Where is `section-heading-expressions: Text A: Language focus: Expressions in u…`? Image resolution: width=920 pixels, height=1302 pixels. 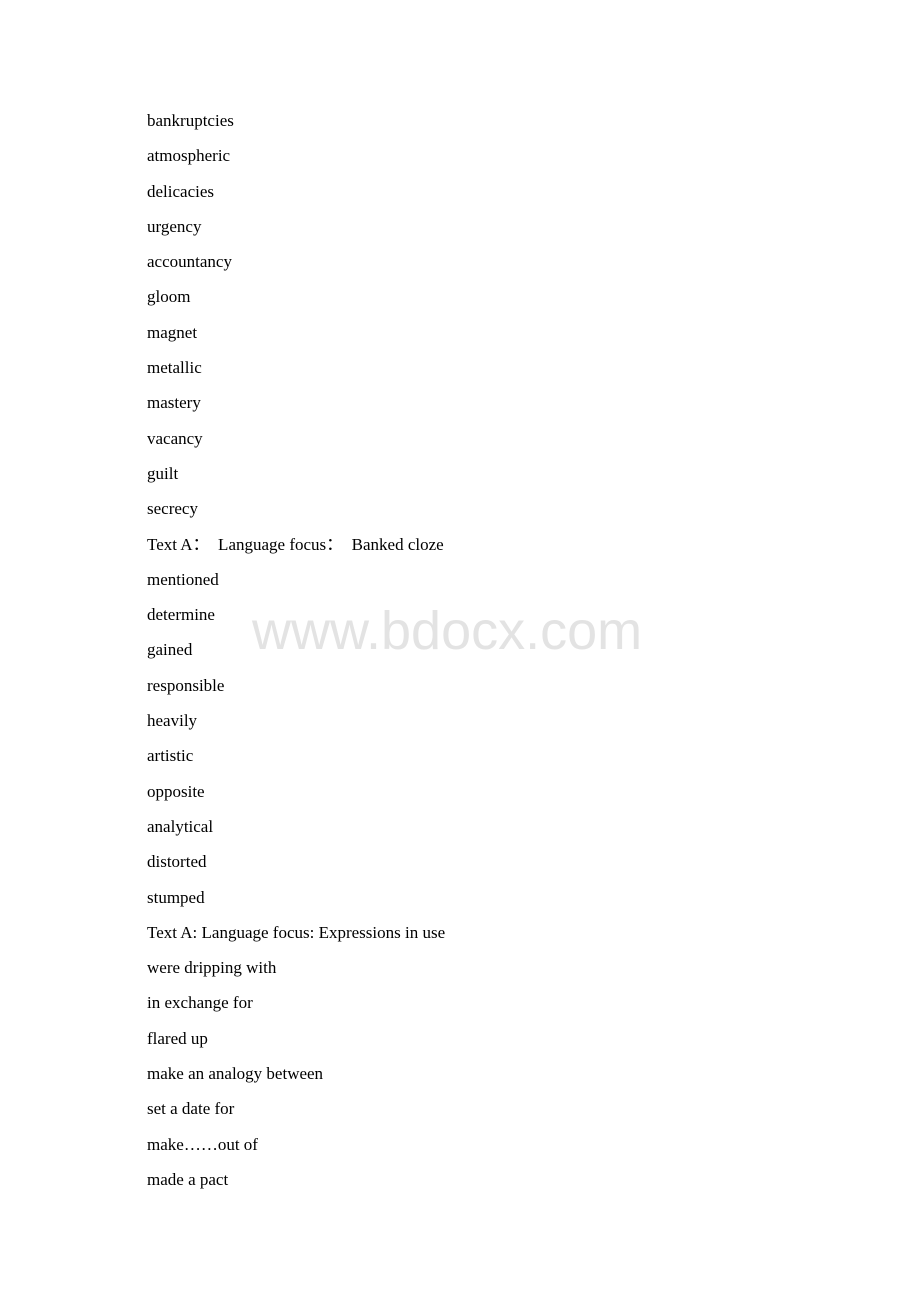 section-heading-expressions: Text A: Language focus: Expressions in u… is located at coordinates (296, 932).